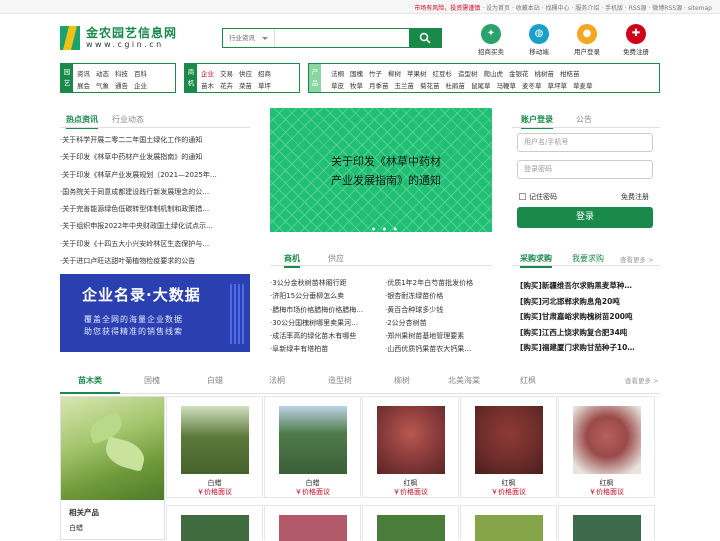 This screenshot has height=541, width=720. Describe the element at coordinates (636, 40) in the screenshot. I see `quick-link-register: ✚ 免费注册` at that location.